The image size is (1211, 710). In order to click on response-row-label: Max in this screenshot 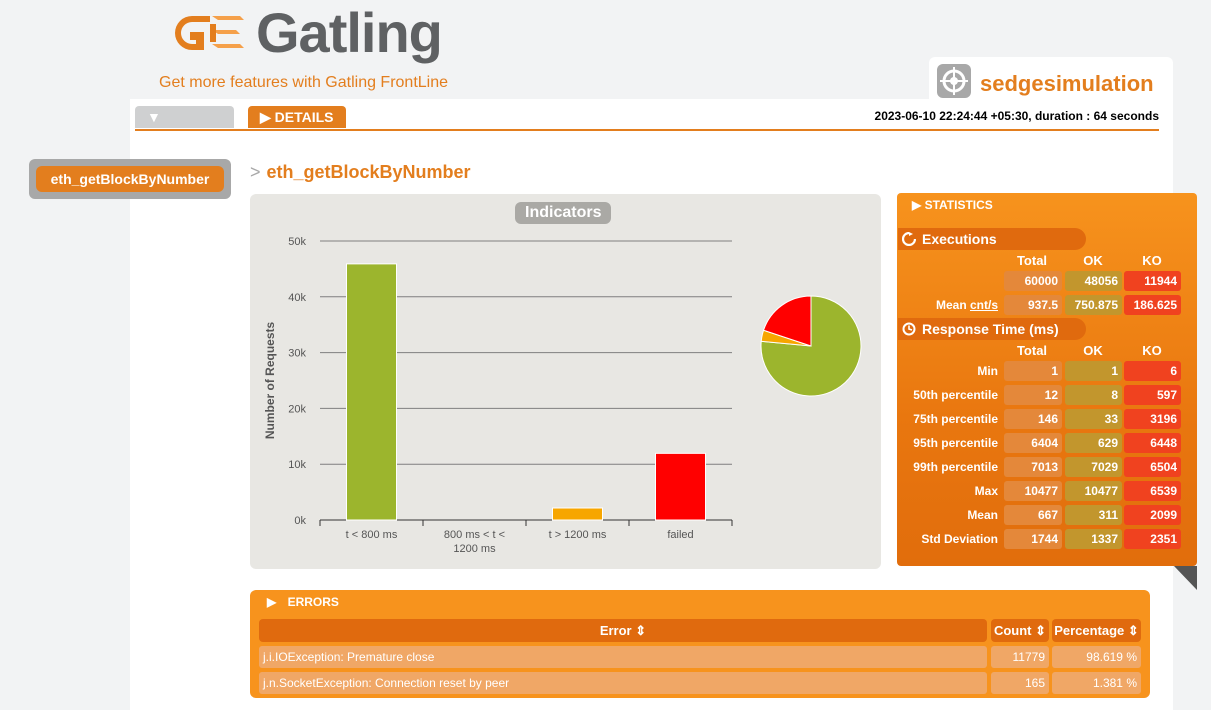, I will do `click(986, 491)`.